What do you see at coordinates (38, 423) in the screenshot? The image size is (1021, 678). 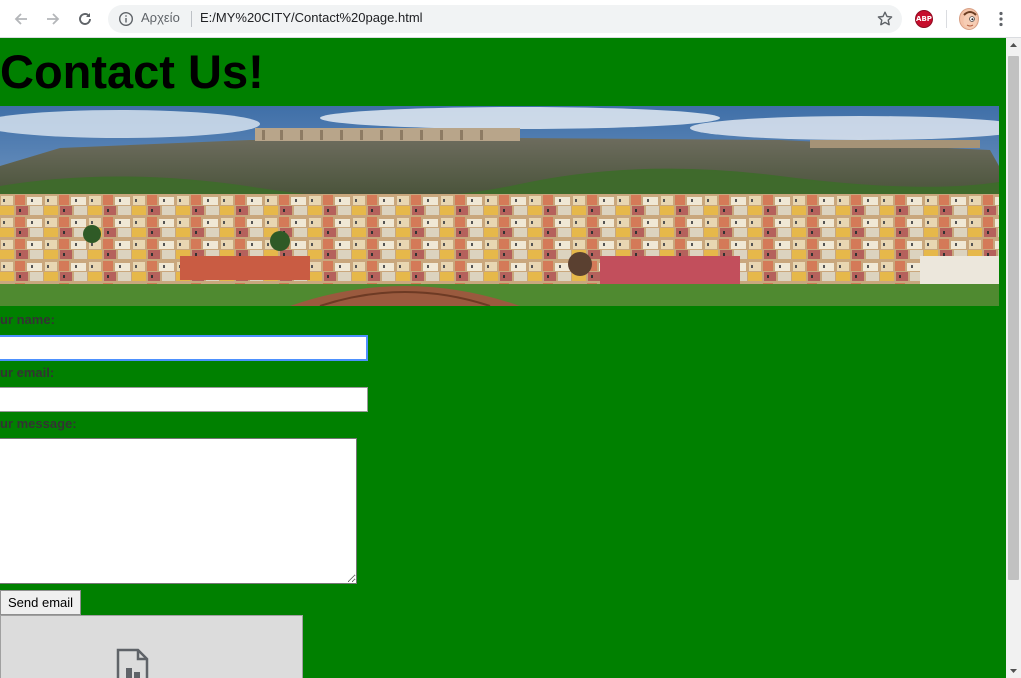 I see `message-label: ur message:` at bounding box center [38, 423].